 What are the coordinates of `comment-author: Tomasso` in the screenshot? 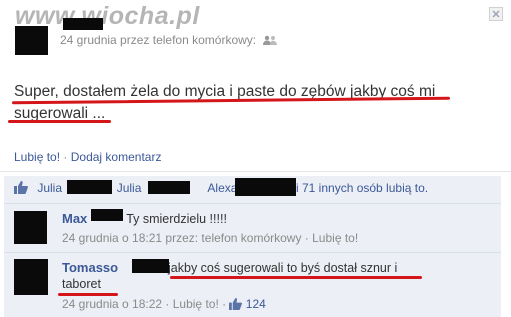 It's located at (90, 267).